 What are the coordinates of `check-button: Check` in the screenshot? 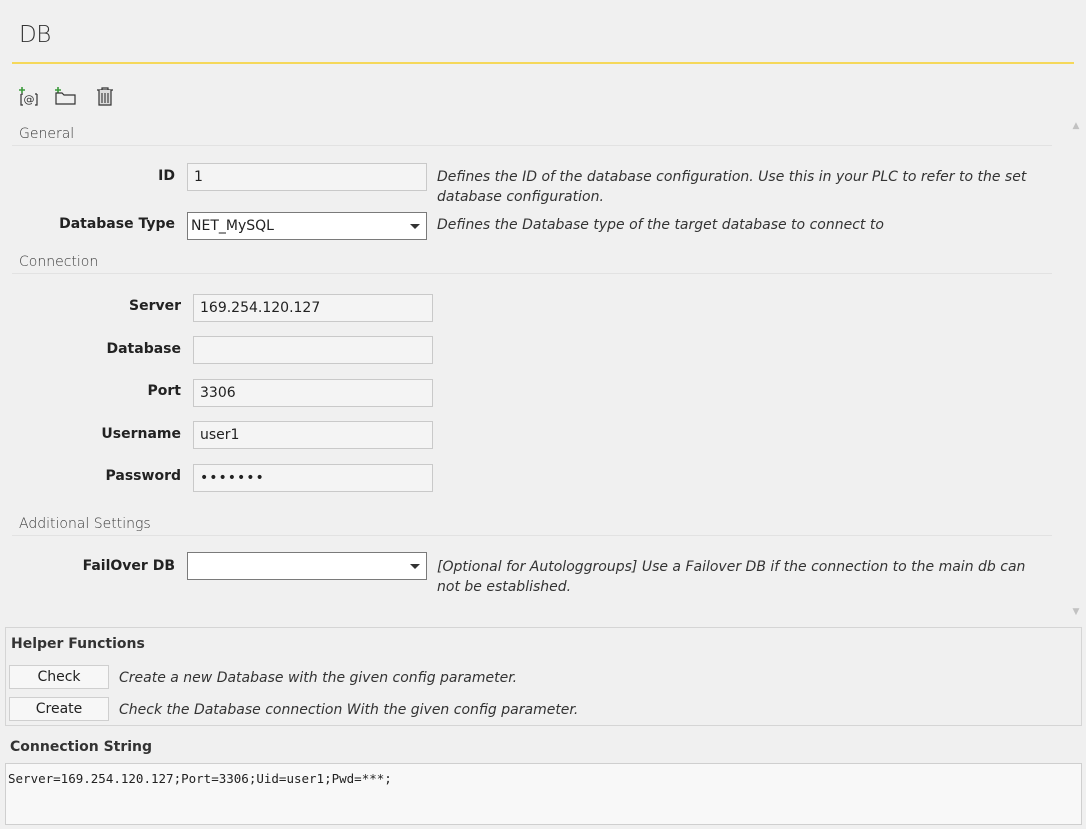 It's located at (59, 677).